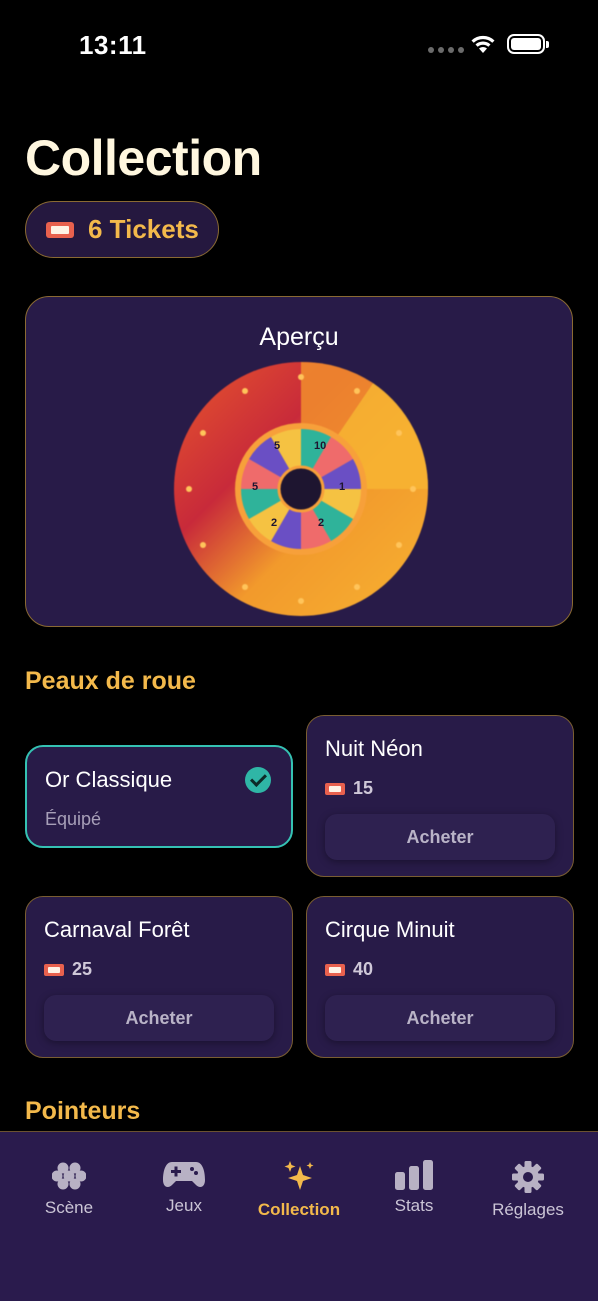  I want to click on wheel-segment-label: 10, so click(320, 446).